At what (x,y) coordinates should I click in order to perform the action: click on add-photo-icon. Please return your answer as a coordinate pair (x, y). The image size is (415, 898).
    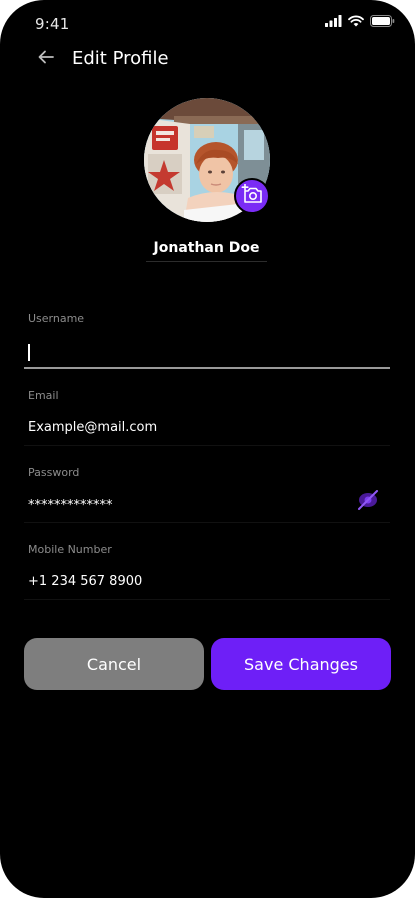
    Looking at the image, I should click on (252, 196).